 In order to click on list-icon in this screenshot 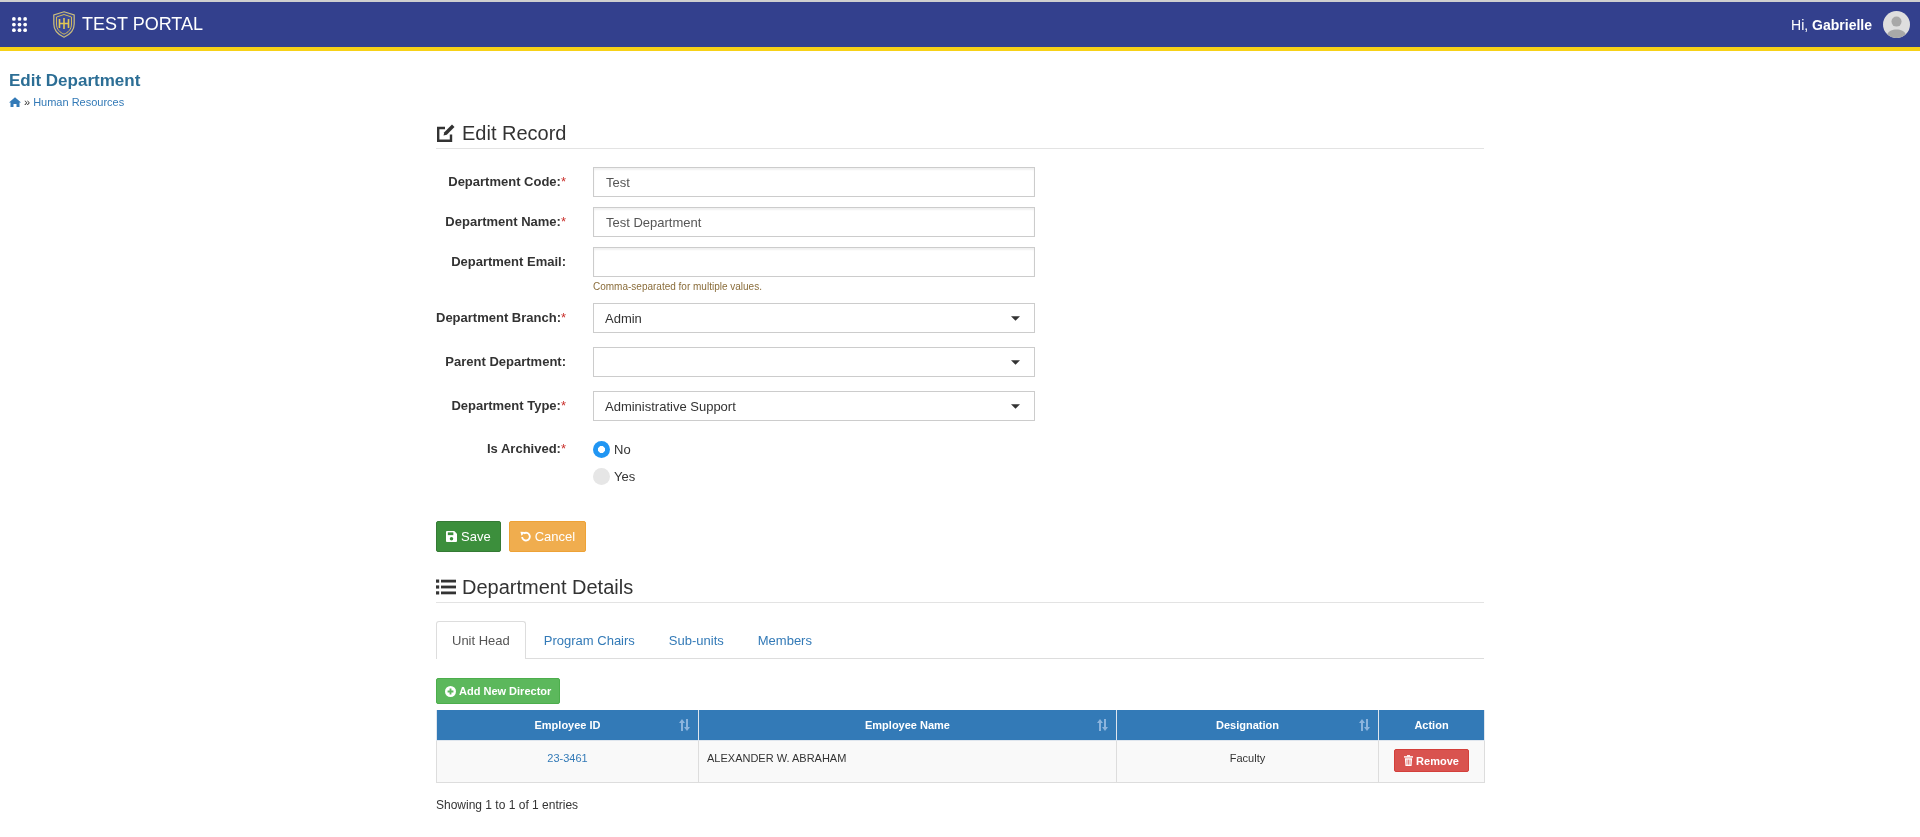, I will do `click(446, 587)`.